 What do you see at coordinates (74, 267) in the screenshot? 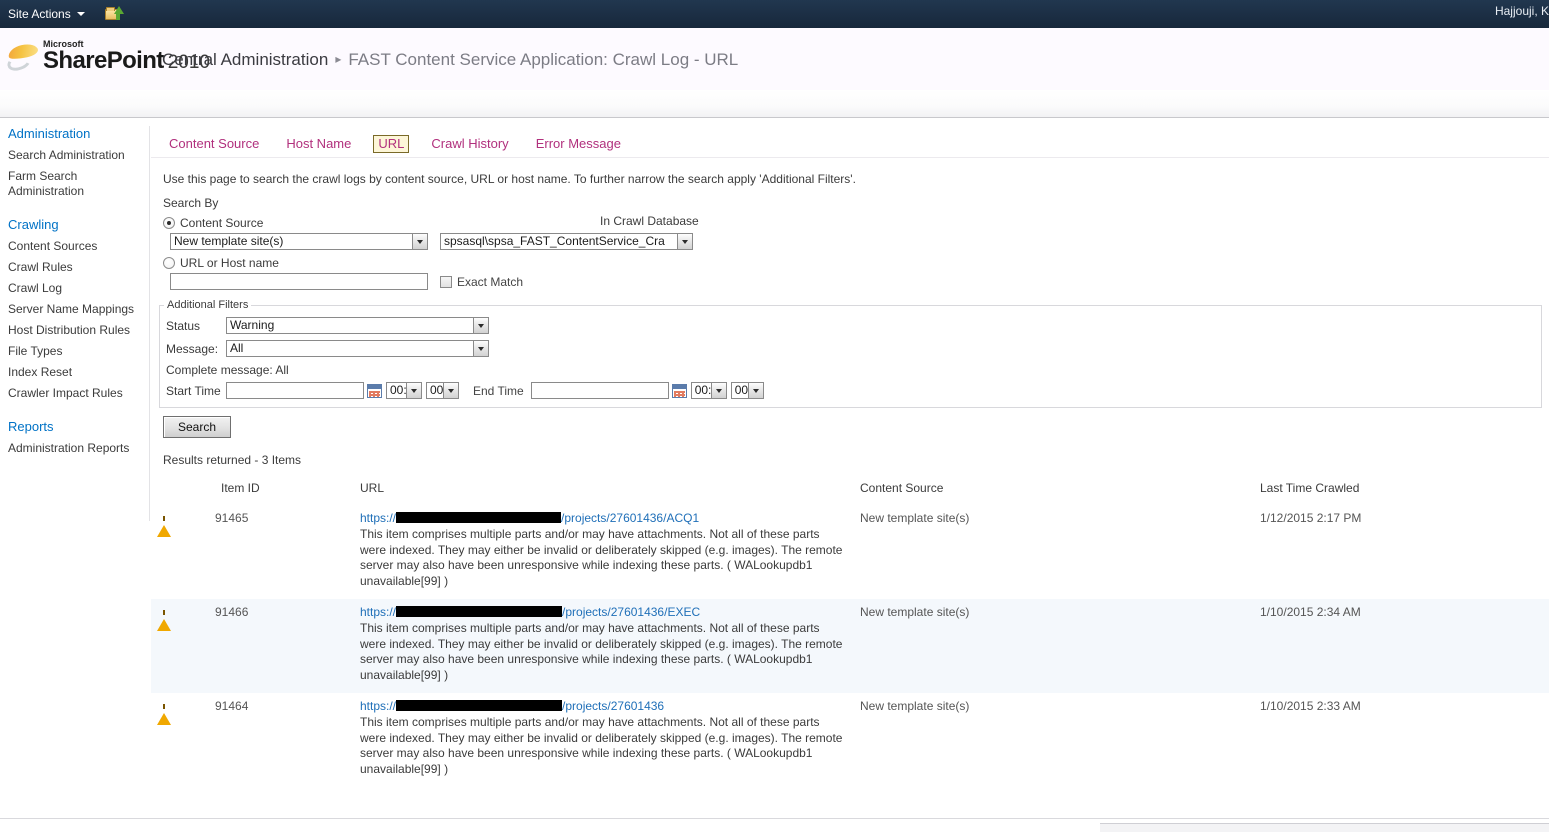
I see `sidebar-item-crawl-rules: Crawl Rules` at bounding box center [74, 267].